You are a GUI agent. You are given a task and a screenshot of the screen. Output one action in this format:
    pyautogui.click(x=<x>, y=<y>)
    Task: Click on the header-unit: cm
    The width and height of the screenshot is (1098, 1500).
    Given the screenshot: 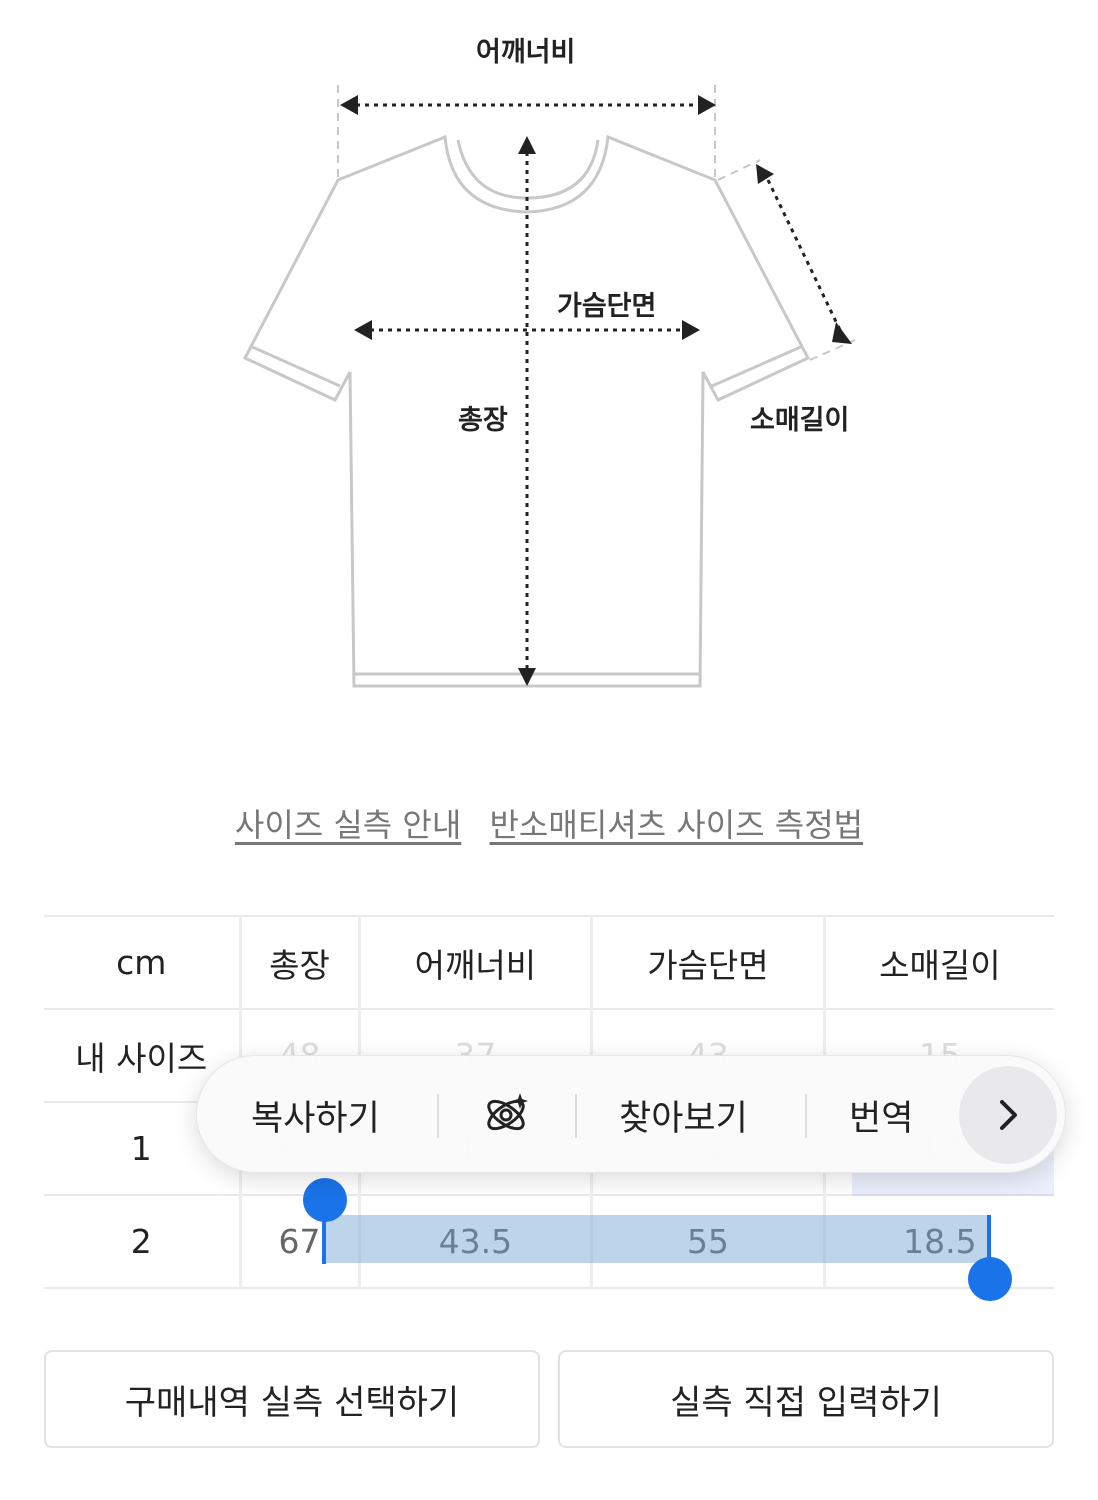 What is the action you would take?
    pyautogui.click(x=142, y=962)
    